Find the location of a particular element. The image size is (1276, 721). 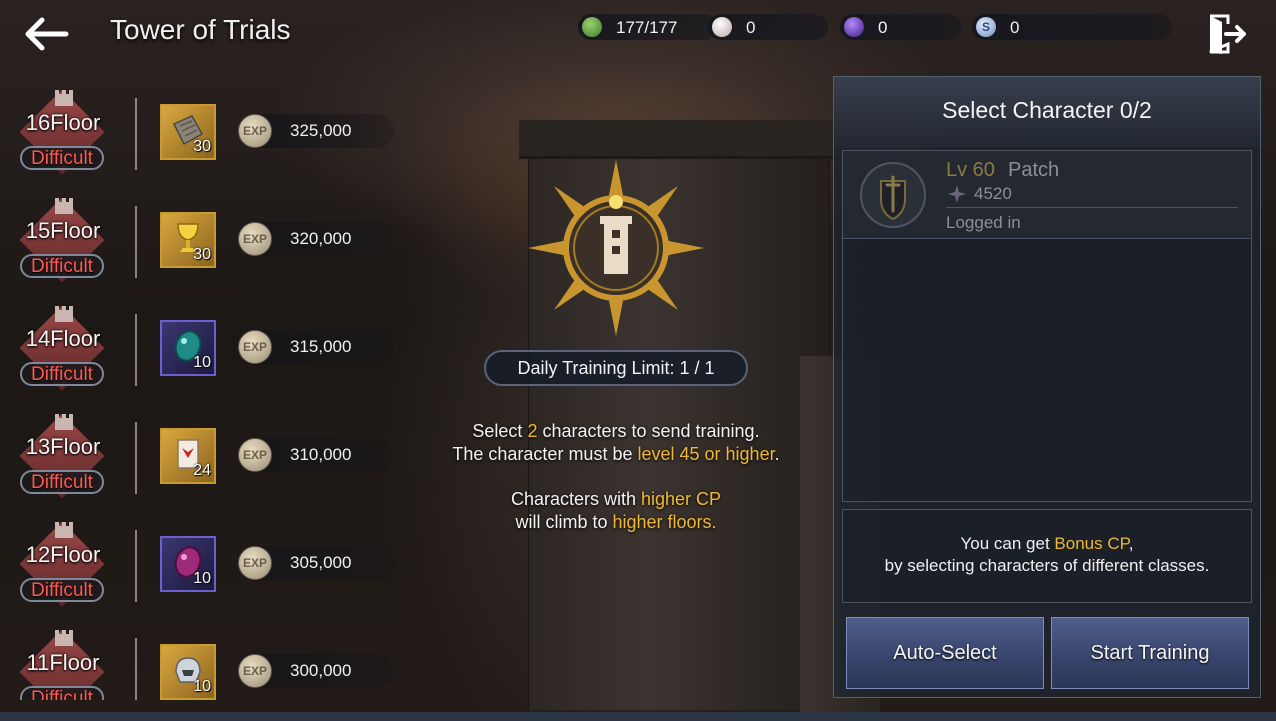

instruction-line-3: Characters with higher CP is located at coordinates (616, 499).